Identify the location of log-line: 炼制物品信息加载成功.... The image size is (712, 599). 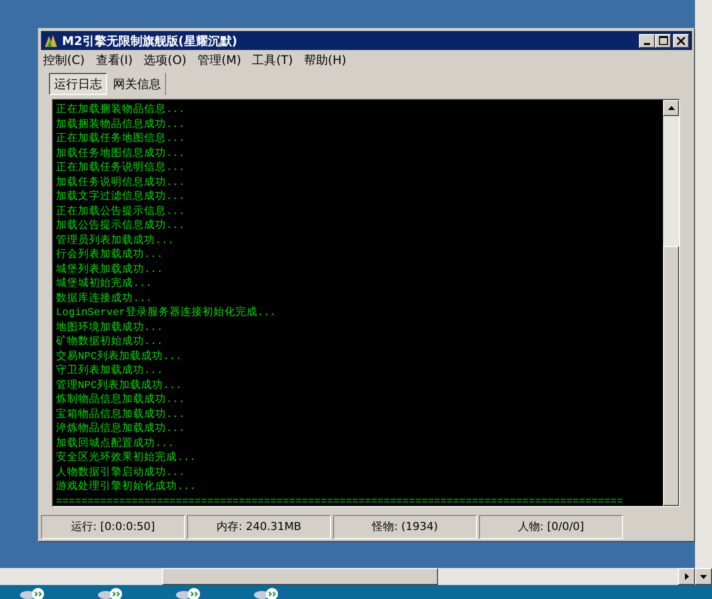
(120, 400).